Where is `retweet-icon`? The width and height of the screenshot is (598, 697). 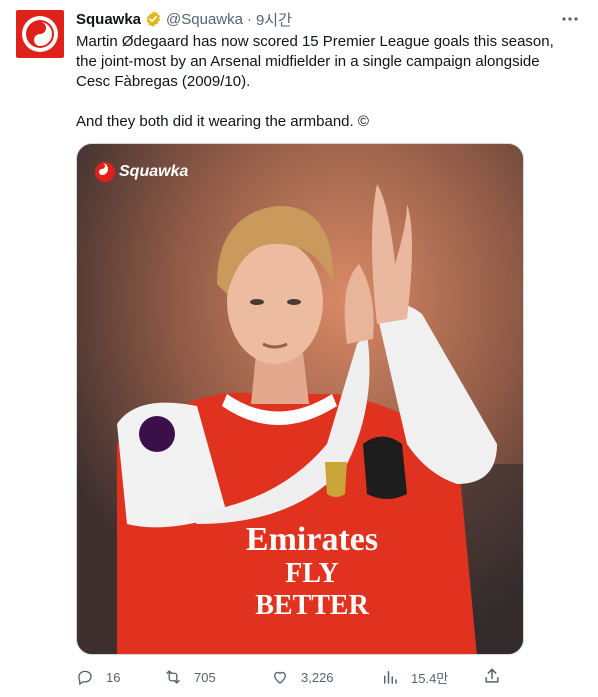
retweet-icon is located at coordinates (173, 677).